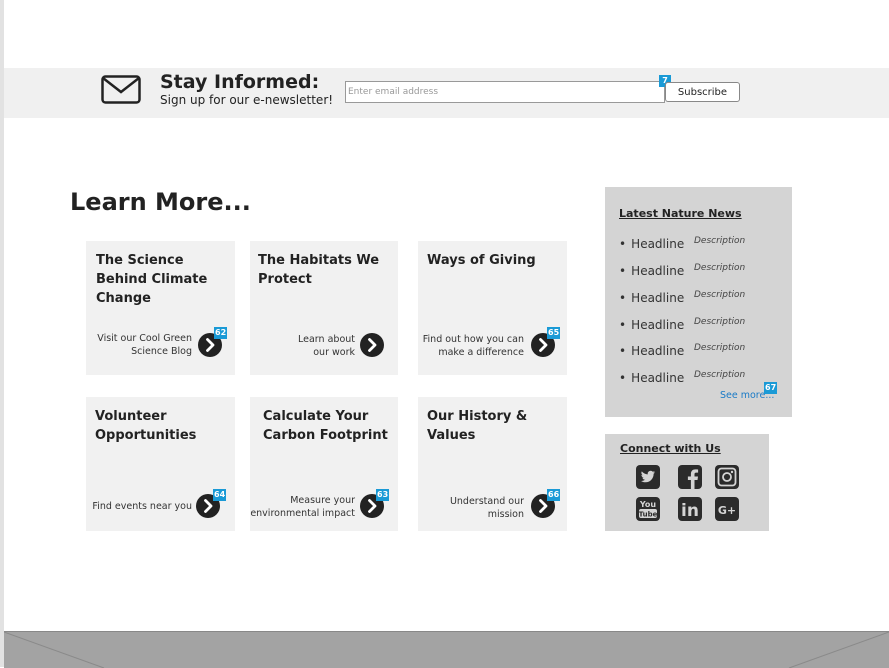  I want to click on linkedin-text: in, so click(690, 511).